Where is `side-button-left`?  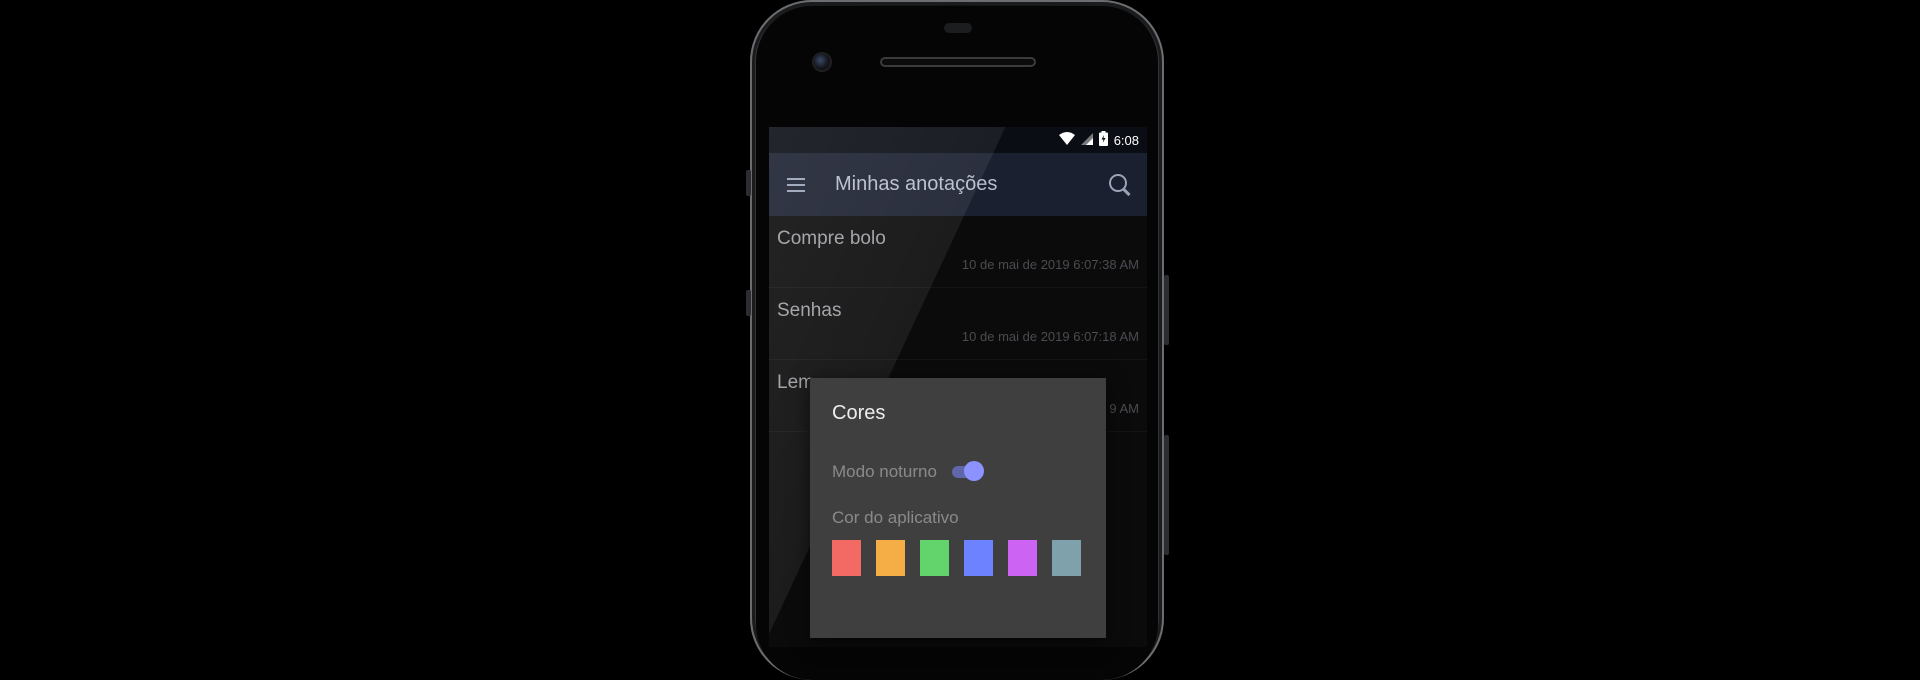
side-button-left is located at coordinates (748, 183).